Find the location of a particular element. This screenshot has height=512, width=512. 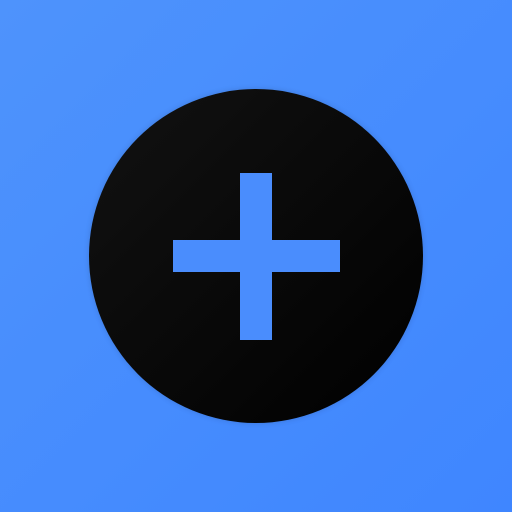

plus-horizontal-bar is located at coordinates (256, 256).